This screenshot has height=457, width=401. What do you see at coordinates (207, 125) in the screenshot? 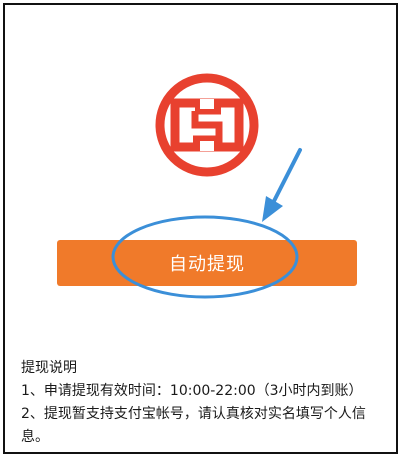
I see `bank-logo-icon` at bounding box center [207, 125].